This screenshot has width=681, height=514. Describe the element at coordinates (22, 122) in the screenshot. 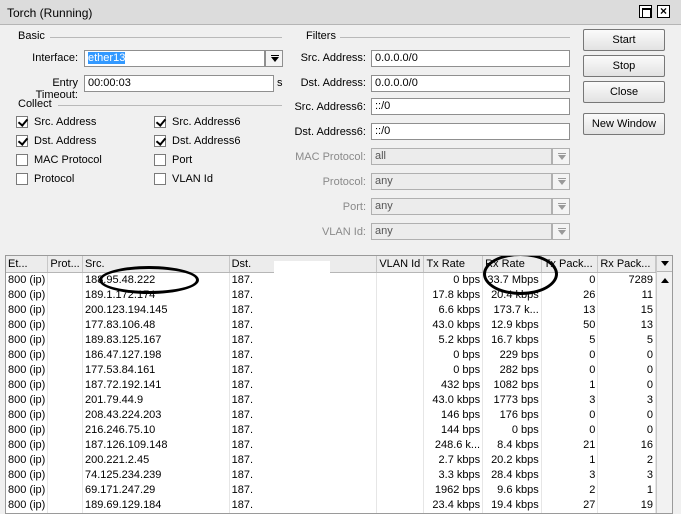

I see `src-address-checkbox` at that location.